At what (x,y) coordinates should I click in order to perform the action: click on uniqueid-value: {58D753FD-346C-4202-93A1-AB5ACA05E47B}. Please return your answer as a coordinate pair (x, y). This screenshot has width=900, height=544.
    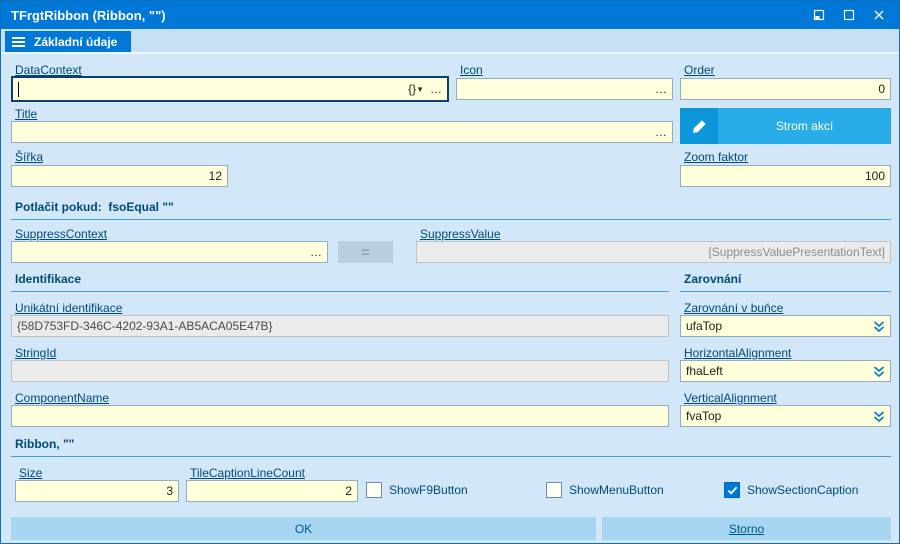
    Looking at the image, I should click on (145, 326).